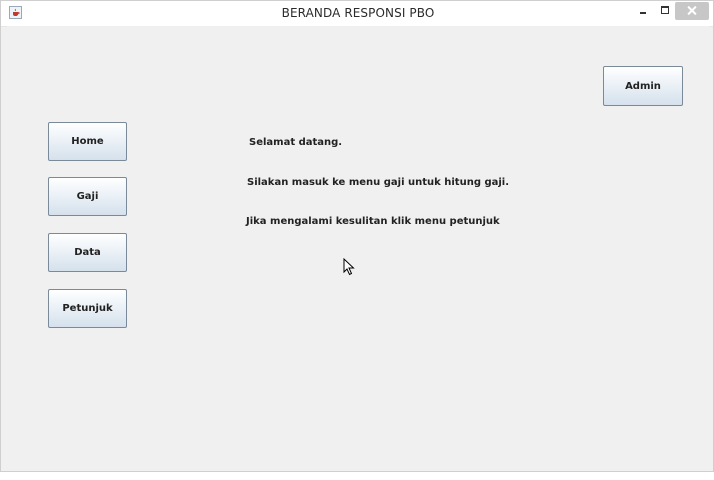 This screenshot has width=714, height=480. I want to click on welcome-text: Selamat datang., so click(296, 142).